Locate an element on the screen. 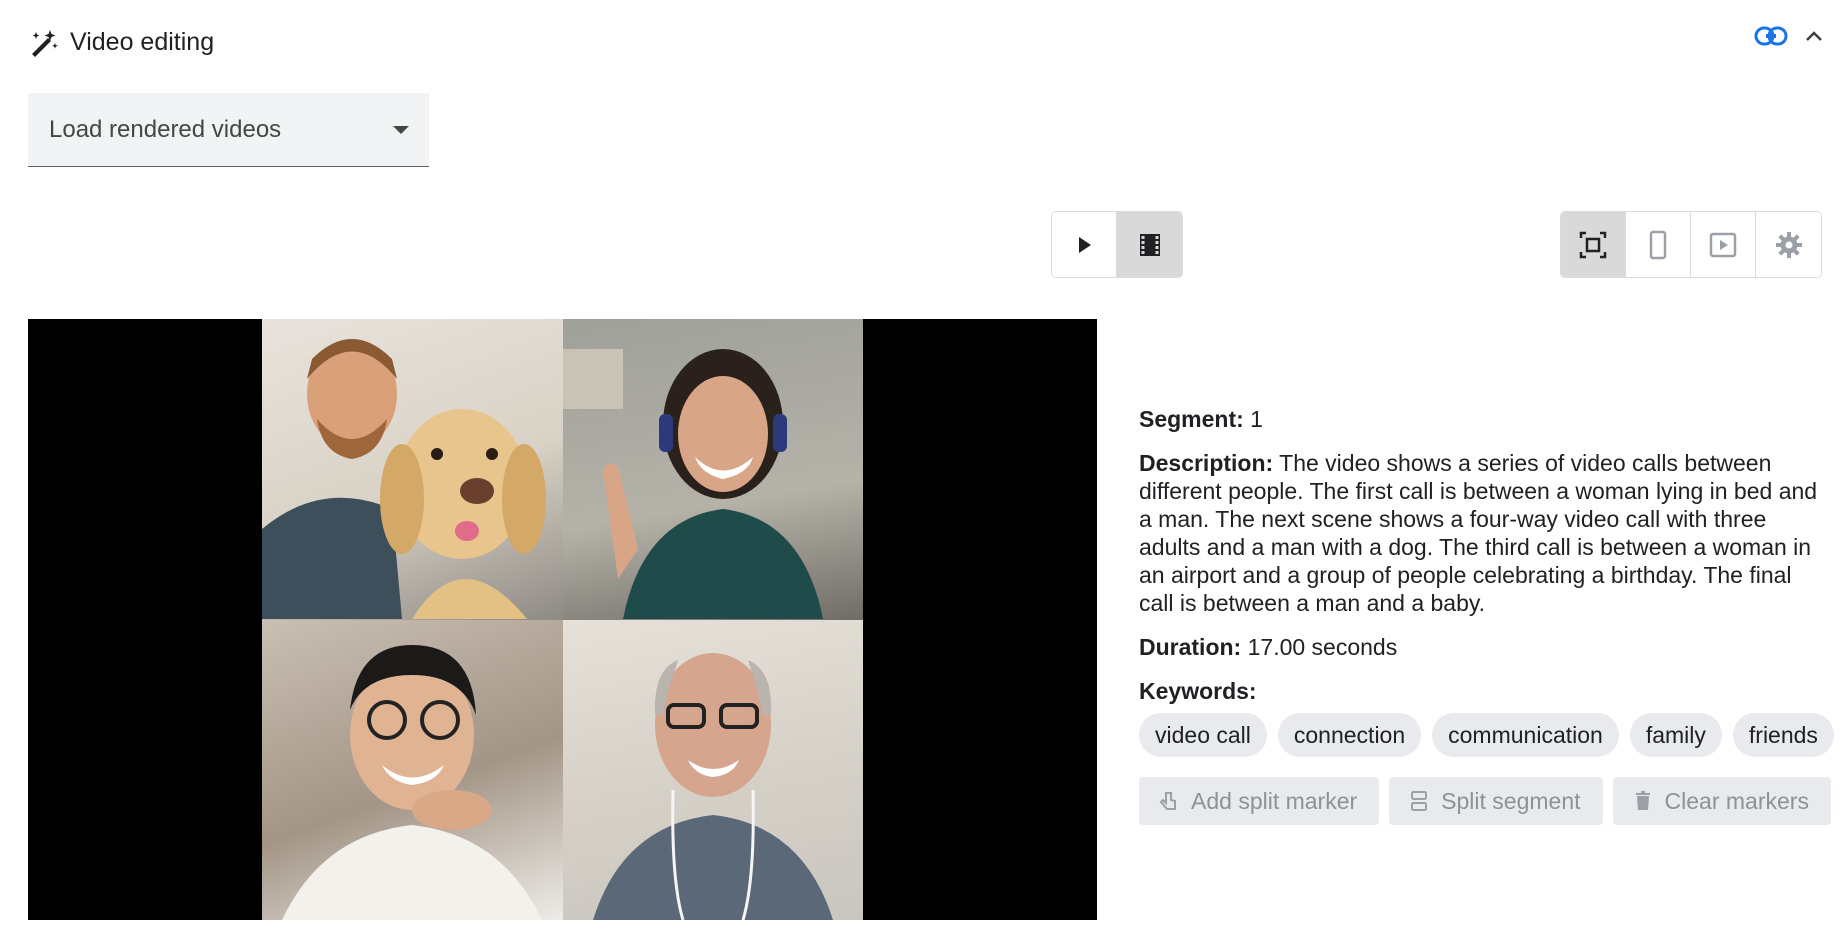 This screenshot has height=934, width=1844. page-title: Video editing is located at coordinates (142, 41).